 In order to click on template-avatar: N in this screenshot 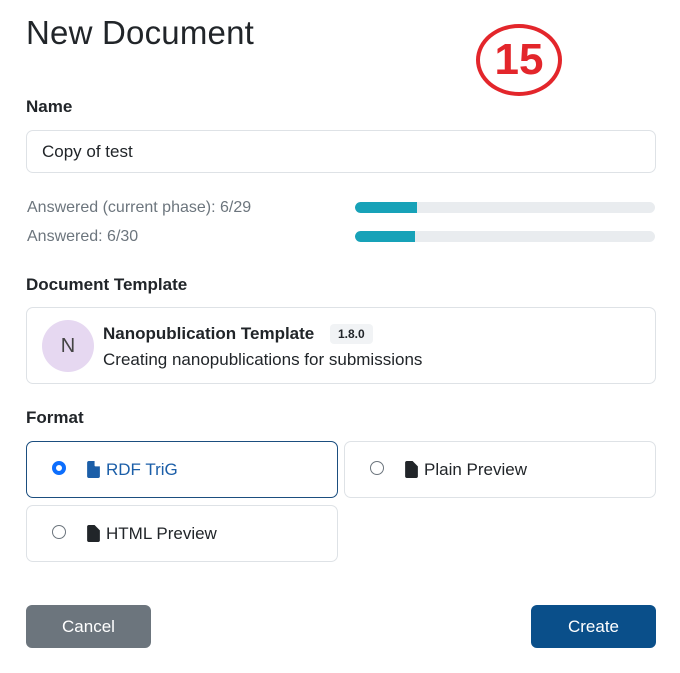, I will do `click(68, 346)`.